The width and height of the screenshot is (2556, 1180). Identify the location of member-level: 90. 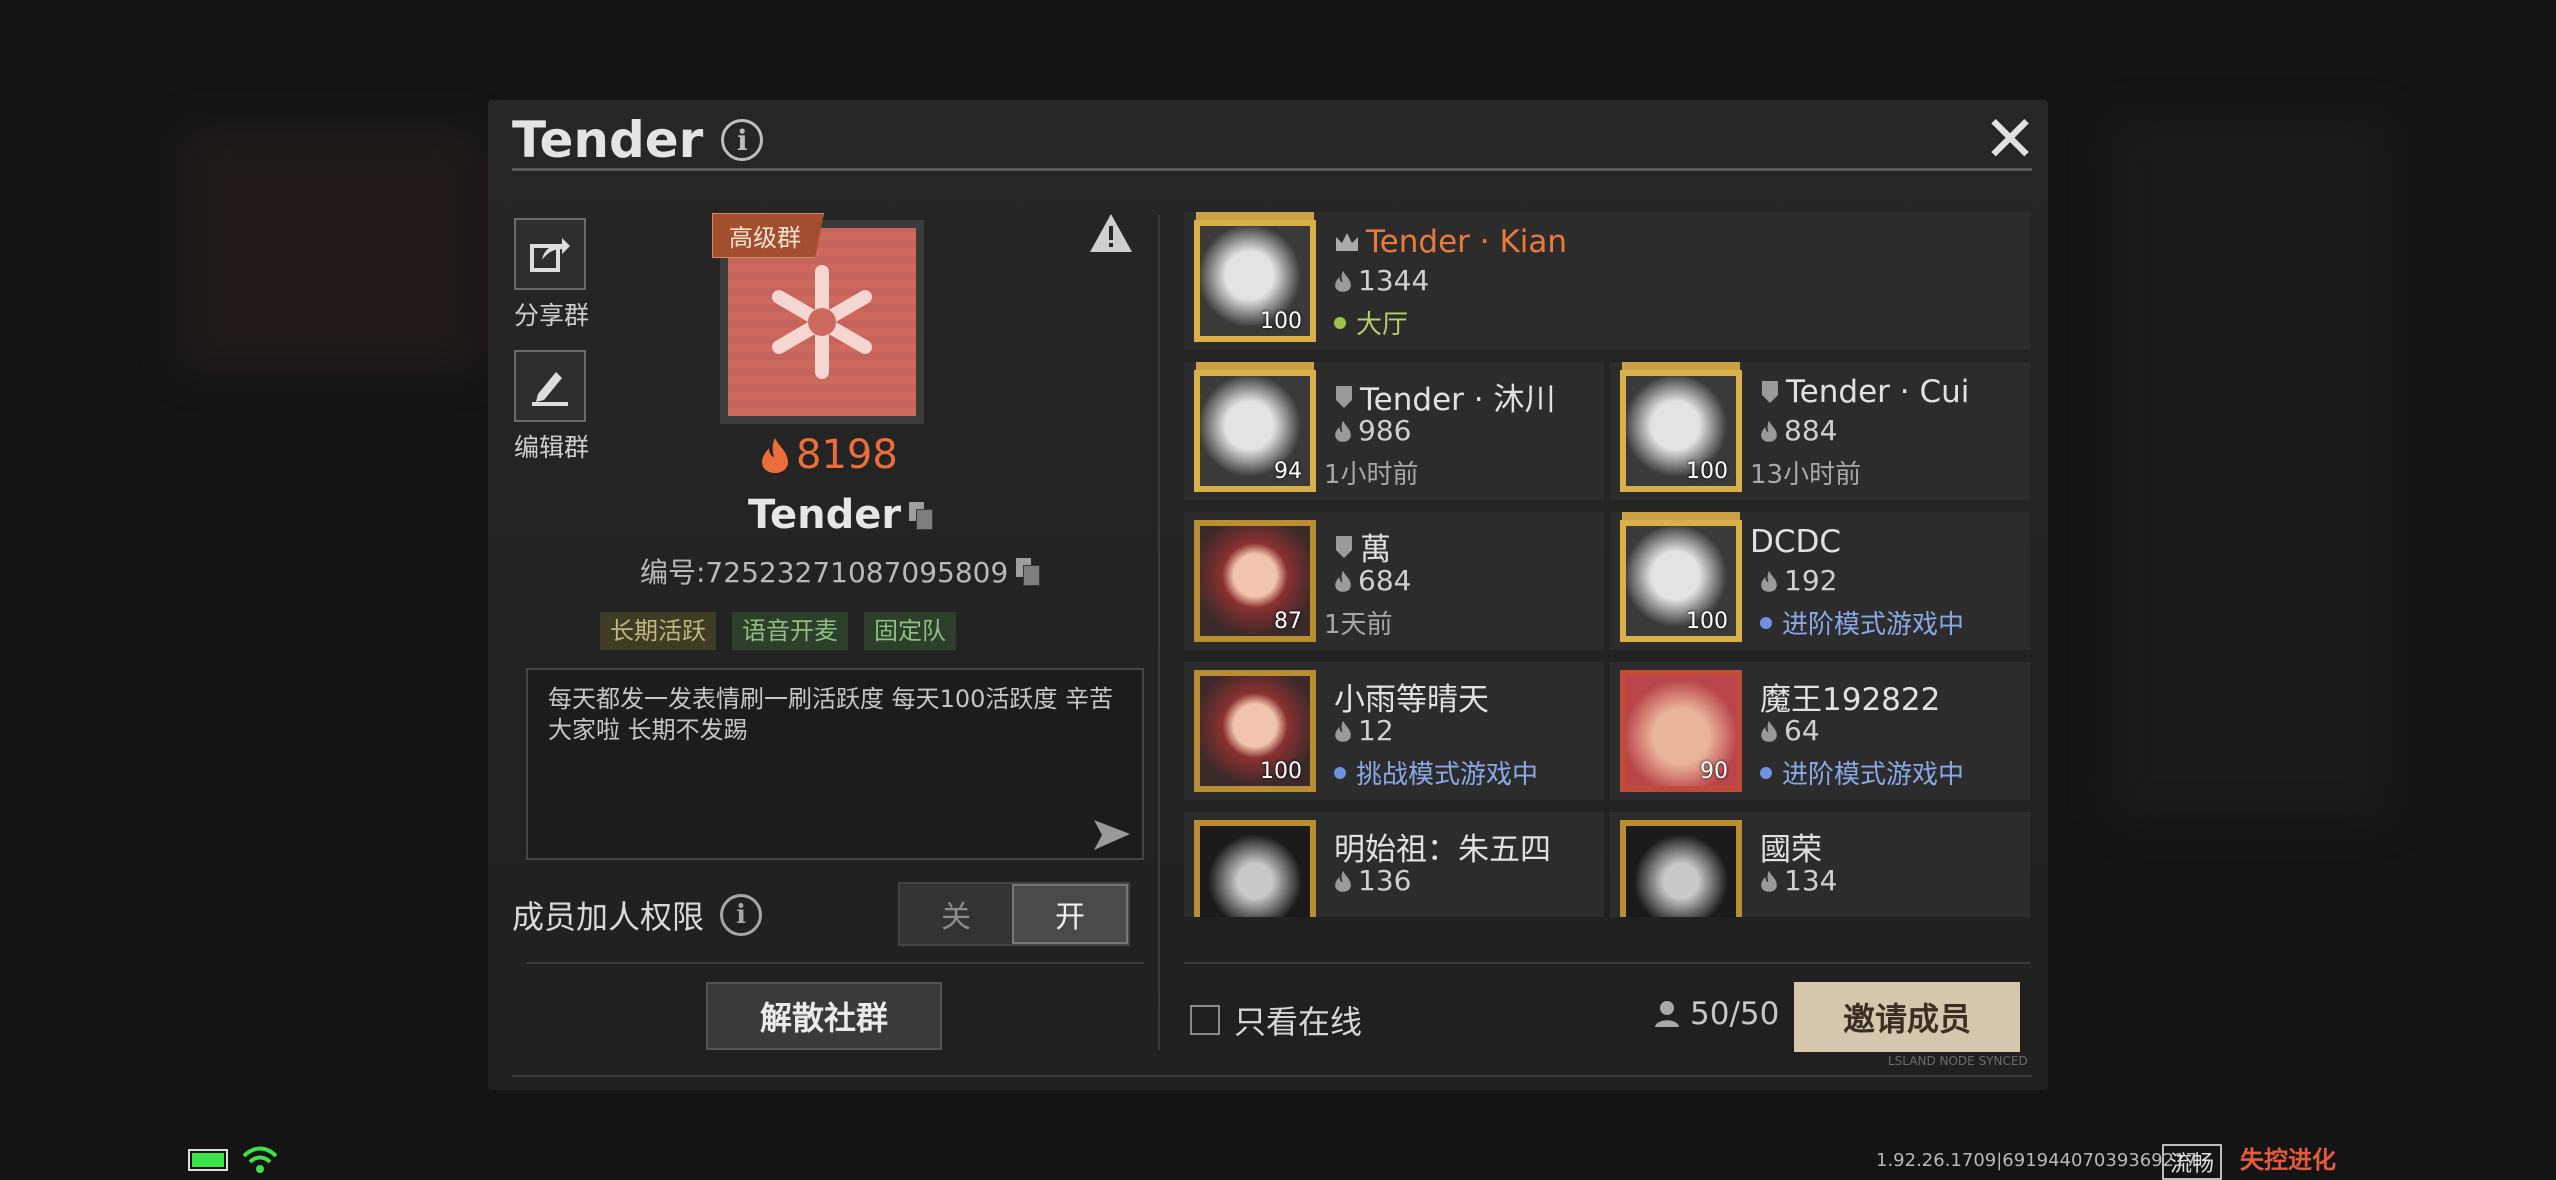
(1714, 771).